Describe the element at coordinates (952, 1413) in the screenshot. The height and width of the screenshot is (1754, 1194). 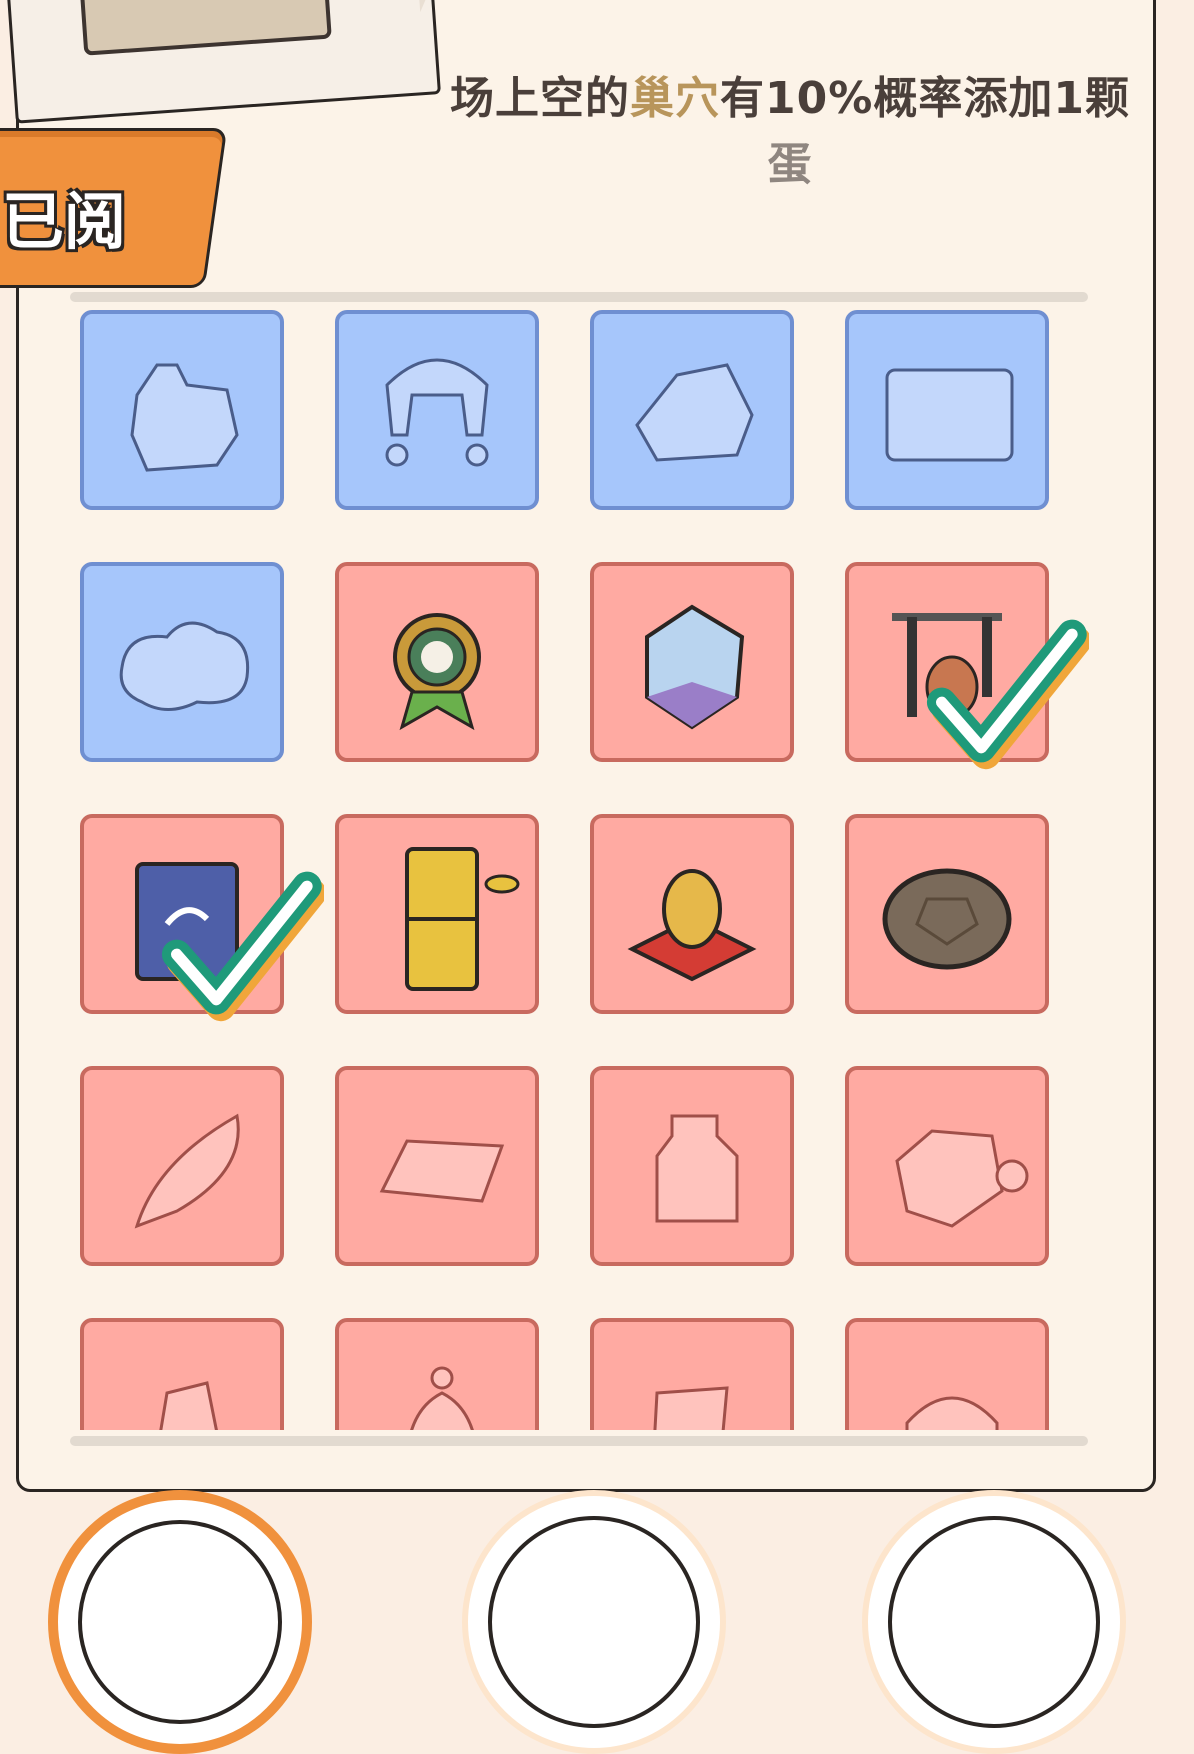
I see `silhouette-cage-icon` at that location.